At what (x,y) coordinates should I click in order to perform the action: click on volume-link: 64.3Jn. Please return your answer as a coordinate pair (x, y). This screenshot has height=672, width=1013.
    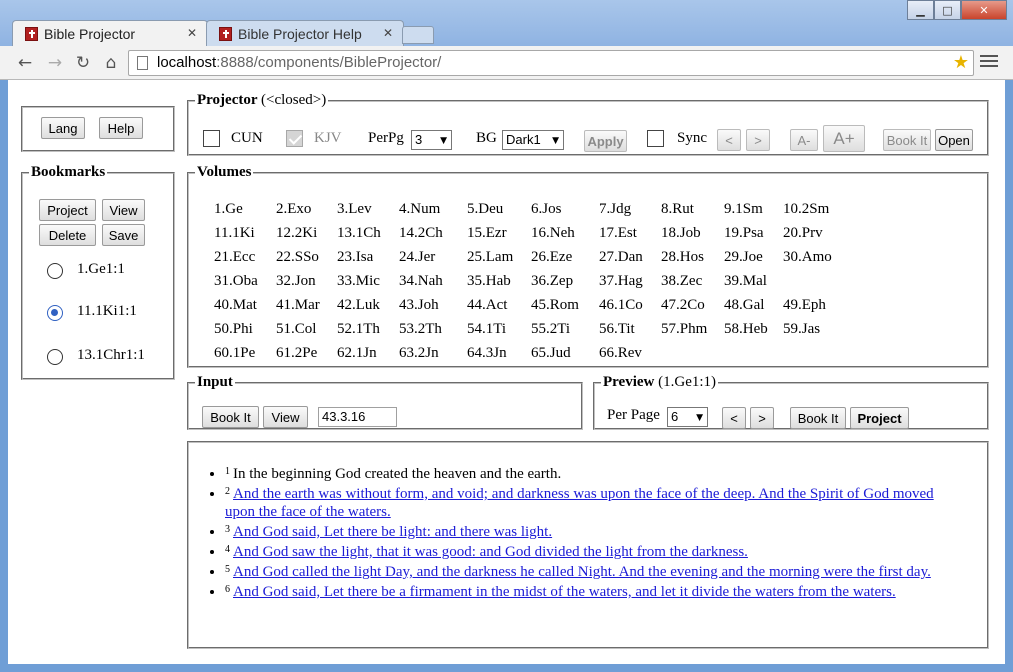
    Looking at the image, I should click on (487, 353).